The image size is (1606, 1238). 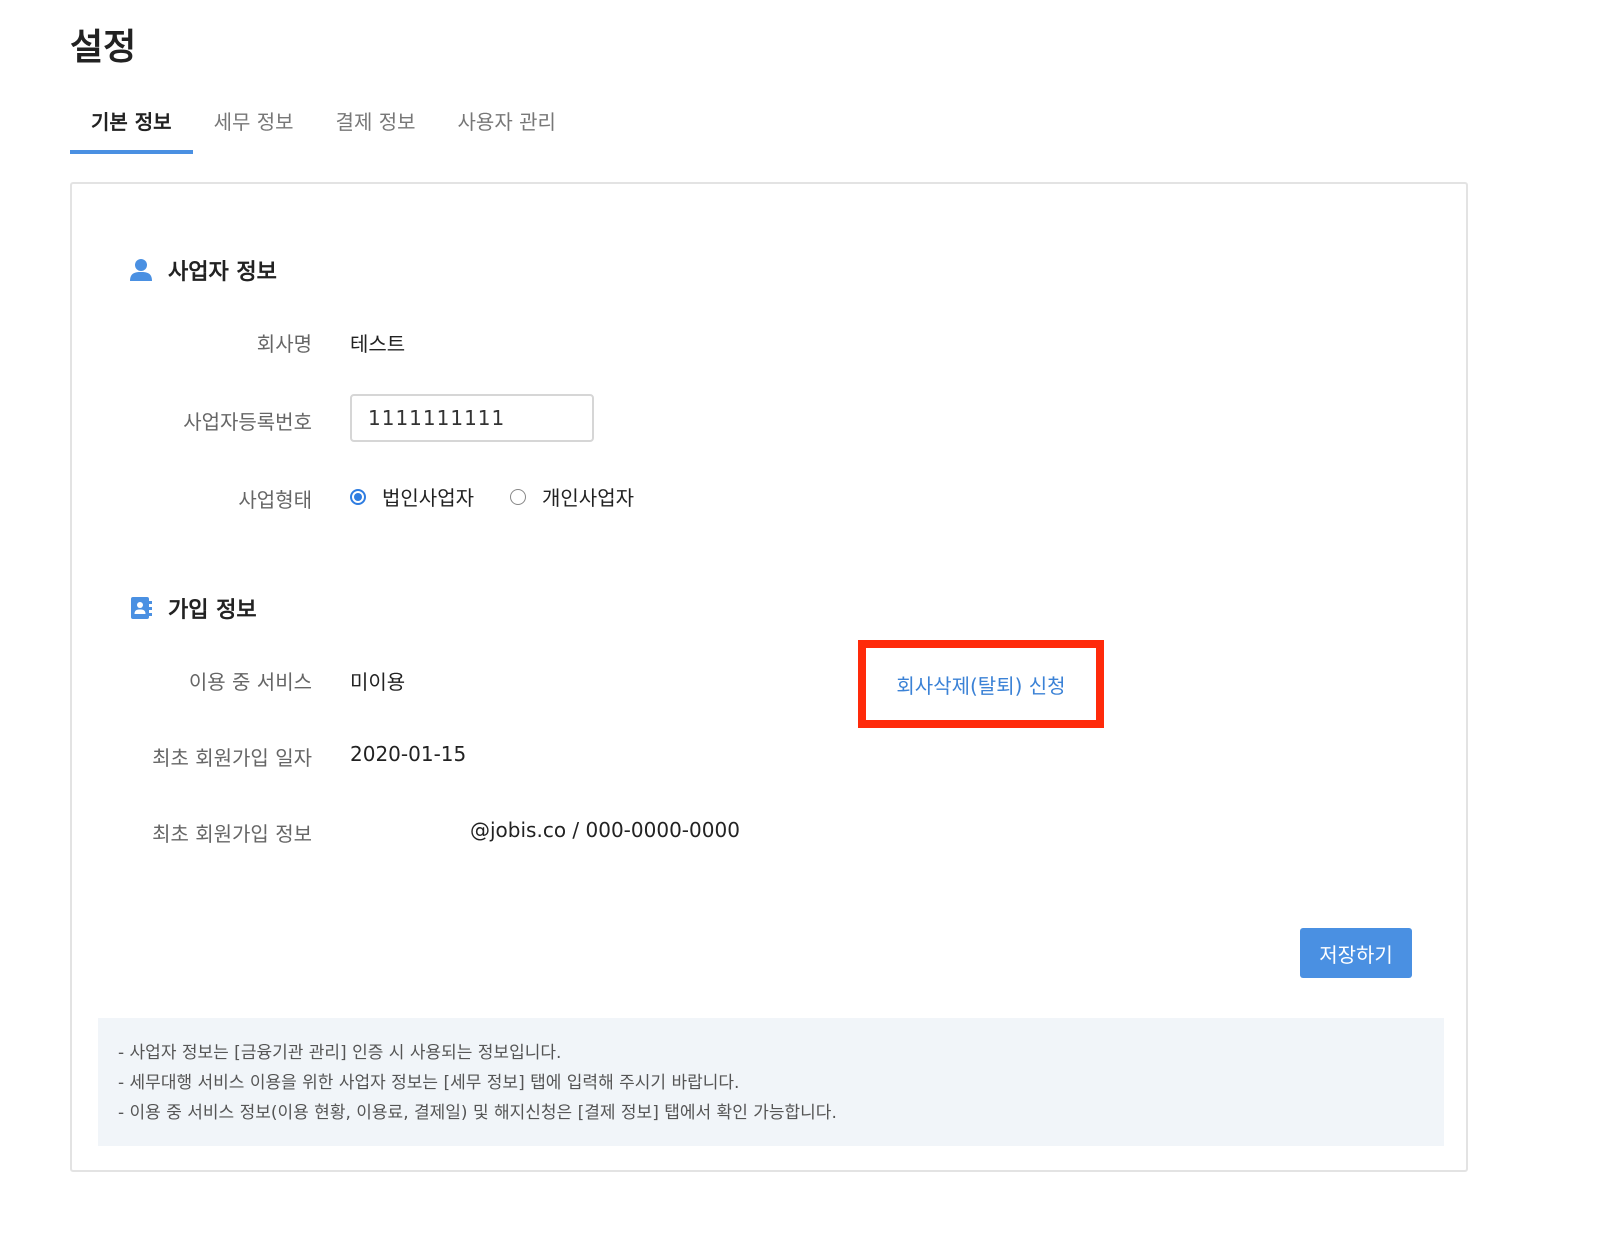 I want to click on notice-line: - 사업자 정보는 [금융기관 관리] 인증 시 사용되는 정보입니다., so click(x=340, y=1053).